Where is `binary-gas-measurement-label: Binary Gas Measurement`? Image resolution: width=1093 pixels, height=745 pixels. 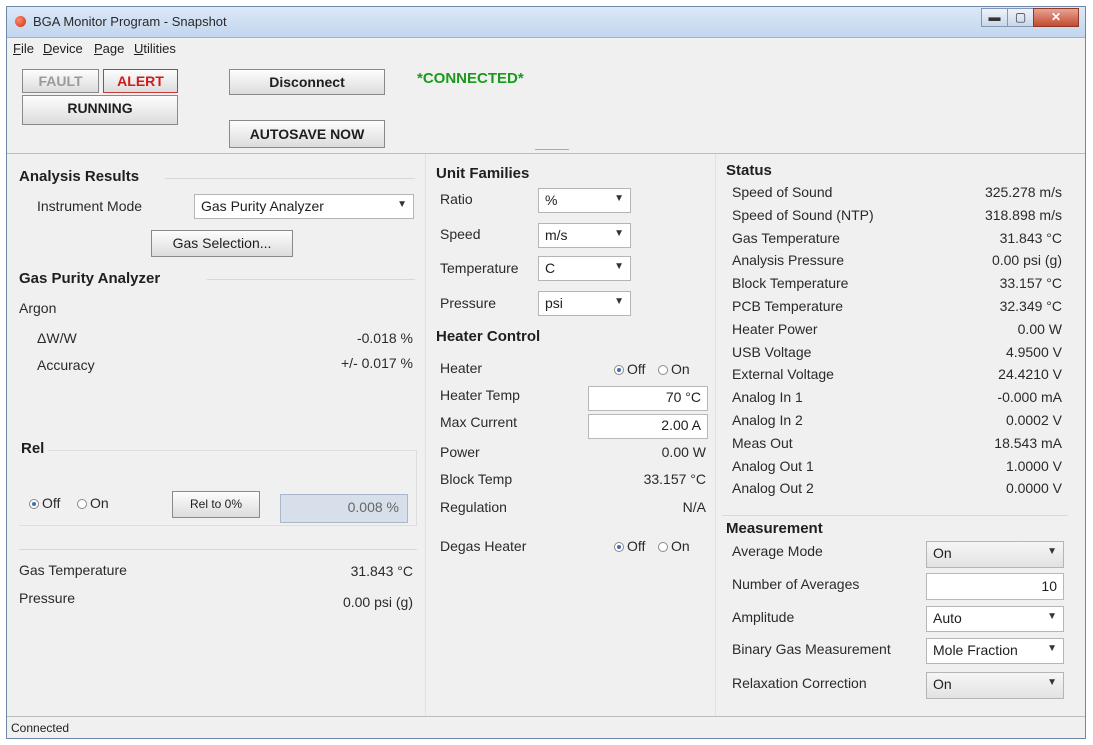
binary-gas-measurement-label: Binary Gas Measurement is located at coordinates (811, 649).